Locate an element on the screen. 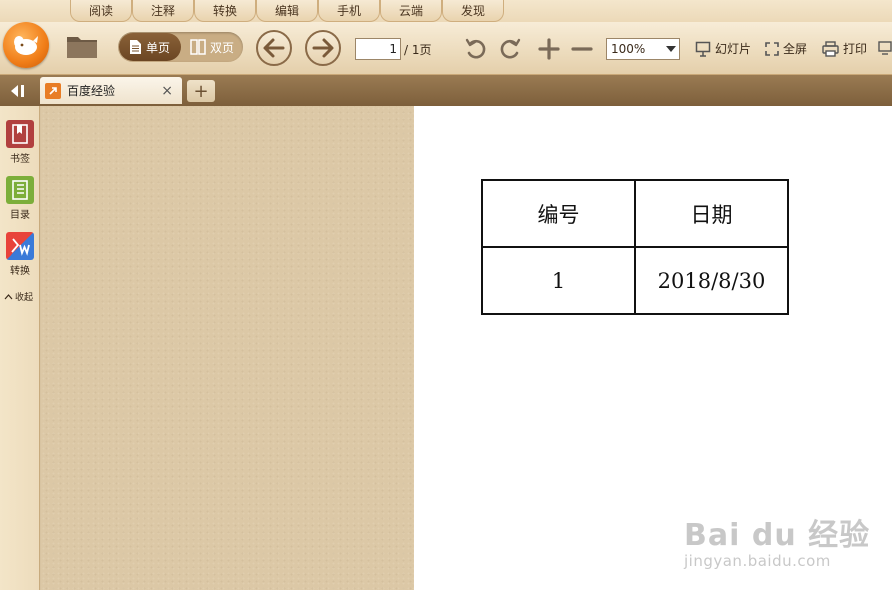  table-header-cell: 日期 is located at coordinates (711, 213).